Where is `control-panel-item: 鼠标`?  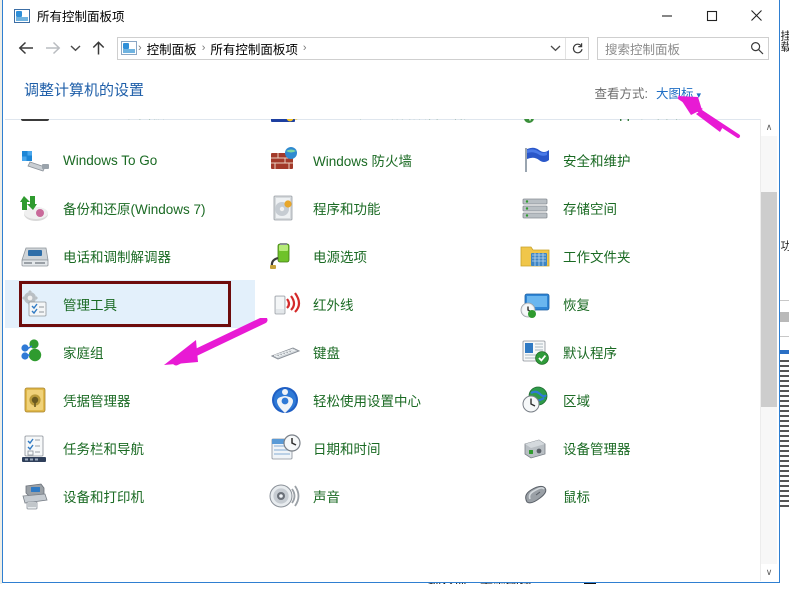 control-panel-item: 鼠标 is located at coordinates (630, 496).